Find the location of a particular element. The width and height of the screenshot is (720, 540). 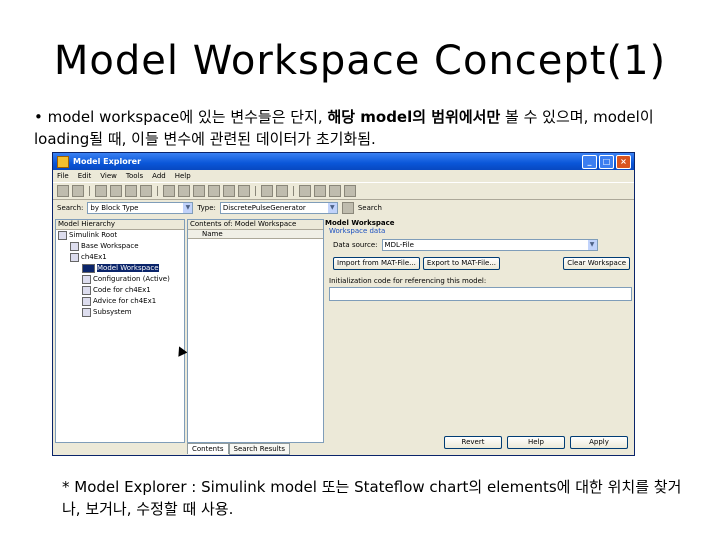

tree-item-subsystem: Subsystem is located at coordinates (120, 312).